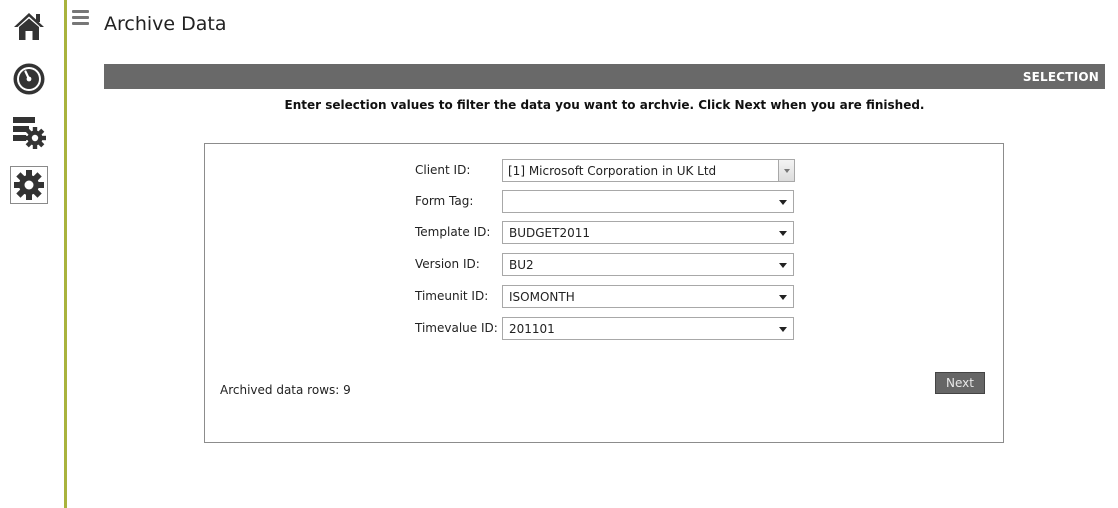  What do you see at coordinates (443, 170) in the screenshot?
I see `client-id-label: Client ID:` at bounding box center [443, 170].